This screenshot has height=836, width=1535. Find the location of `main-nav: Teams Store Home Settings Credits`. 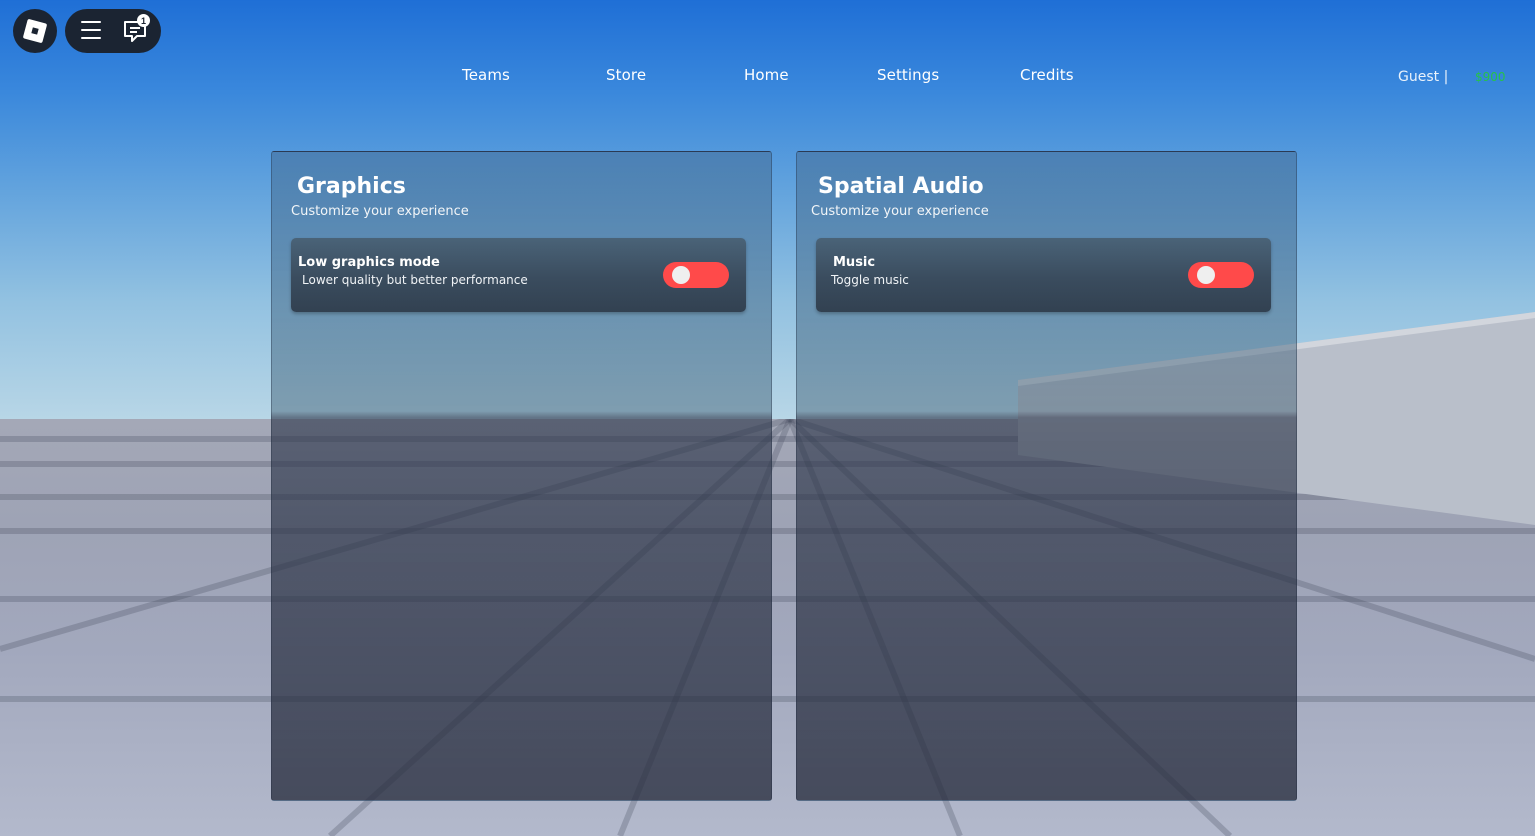

main-nav: Teams Store Home Settings Credits is located at coordinates (767, 77).